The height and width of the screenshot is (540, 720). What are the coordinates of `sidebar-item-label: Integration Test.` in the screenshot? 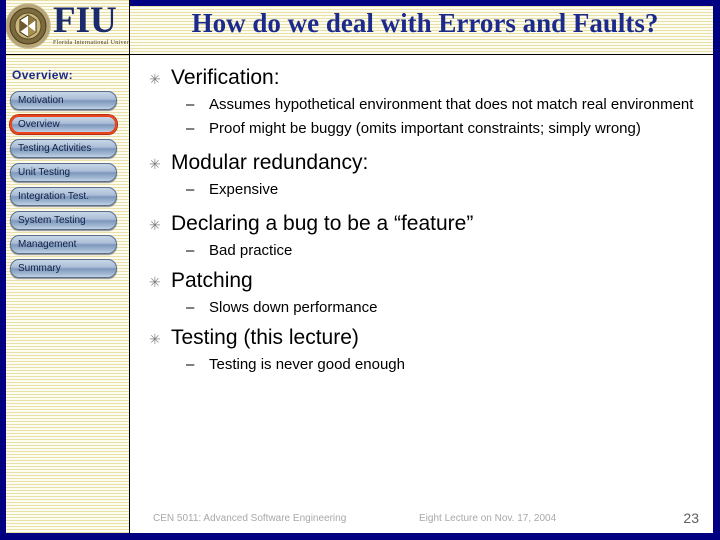 It's located at (53, 196).